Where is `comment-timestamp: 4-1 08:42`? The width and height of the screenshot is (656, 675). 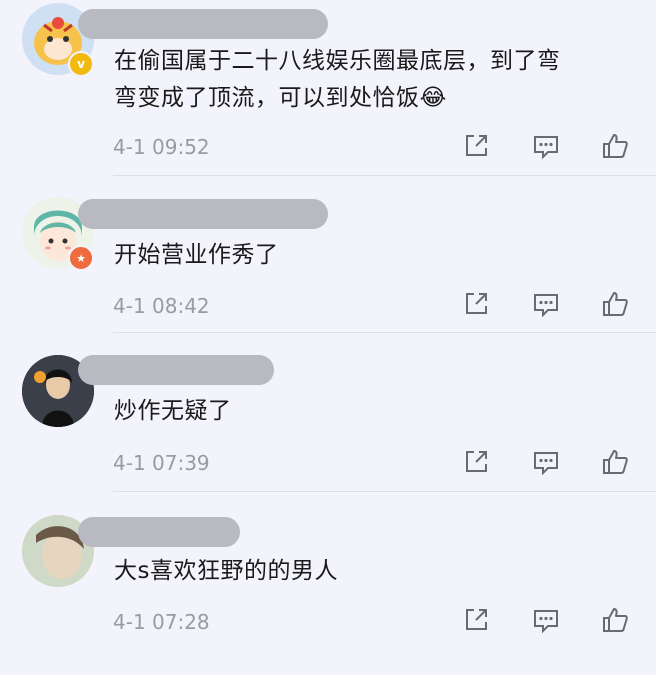
comment-timestamp: 4-1 08:42 is located at coordinates (161, 306).